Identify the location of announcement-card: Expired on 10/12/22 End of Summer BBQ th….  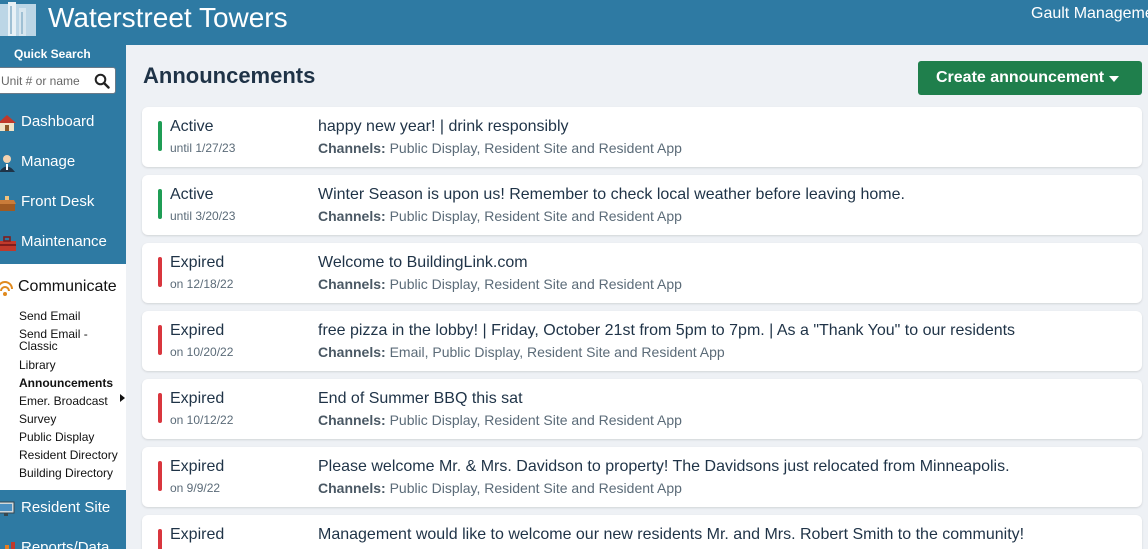
(642, 409).